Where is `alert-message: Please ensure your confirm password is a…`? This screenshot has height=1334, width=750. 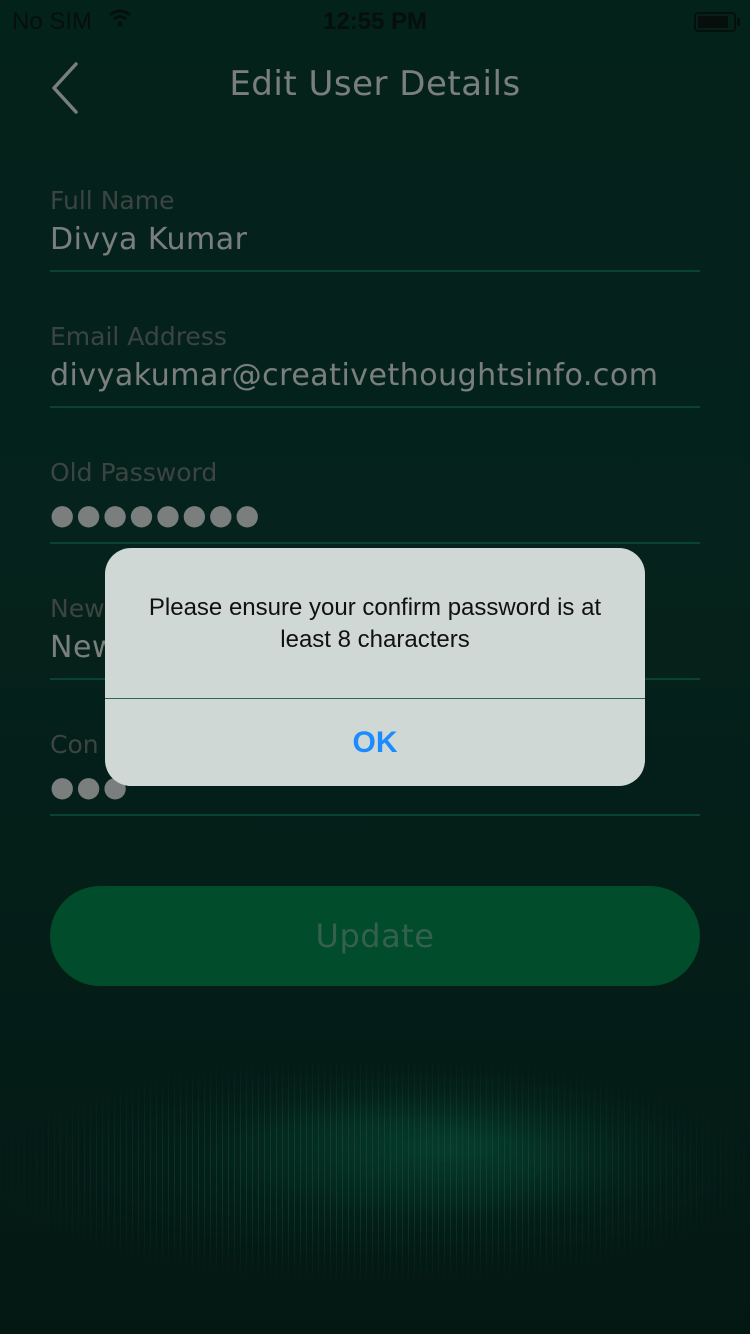
alert-message: Please ensure your confirm password is a… is located at coordinates (375, 623).